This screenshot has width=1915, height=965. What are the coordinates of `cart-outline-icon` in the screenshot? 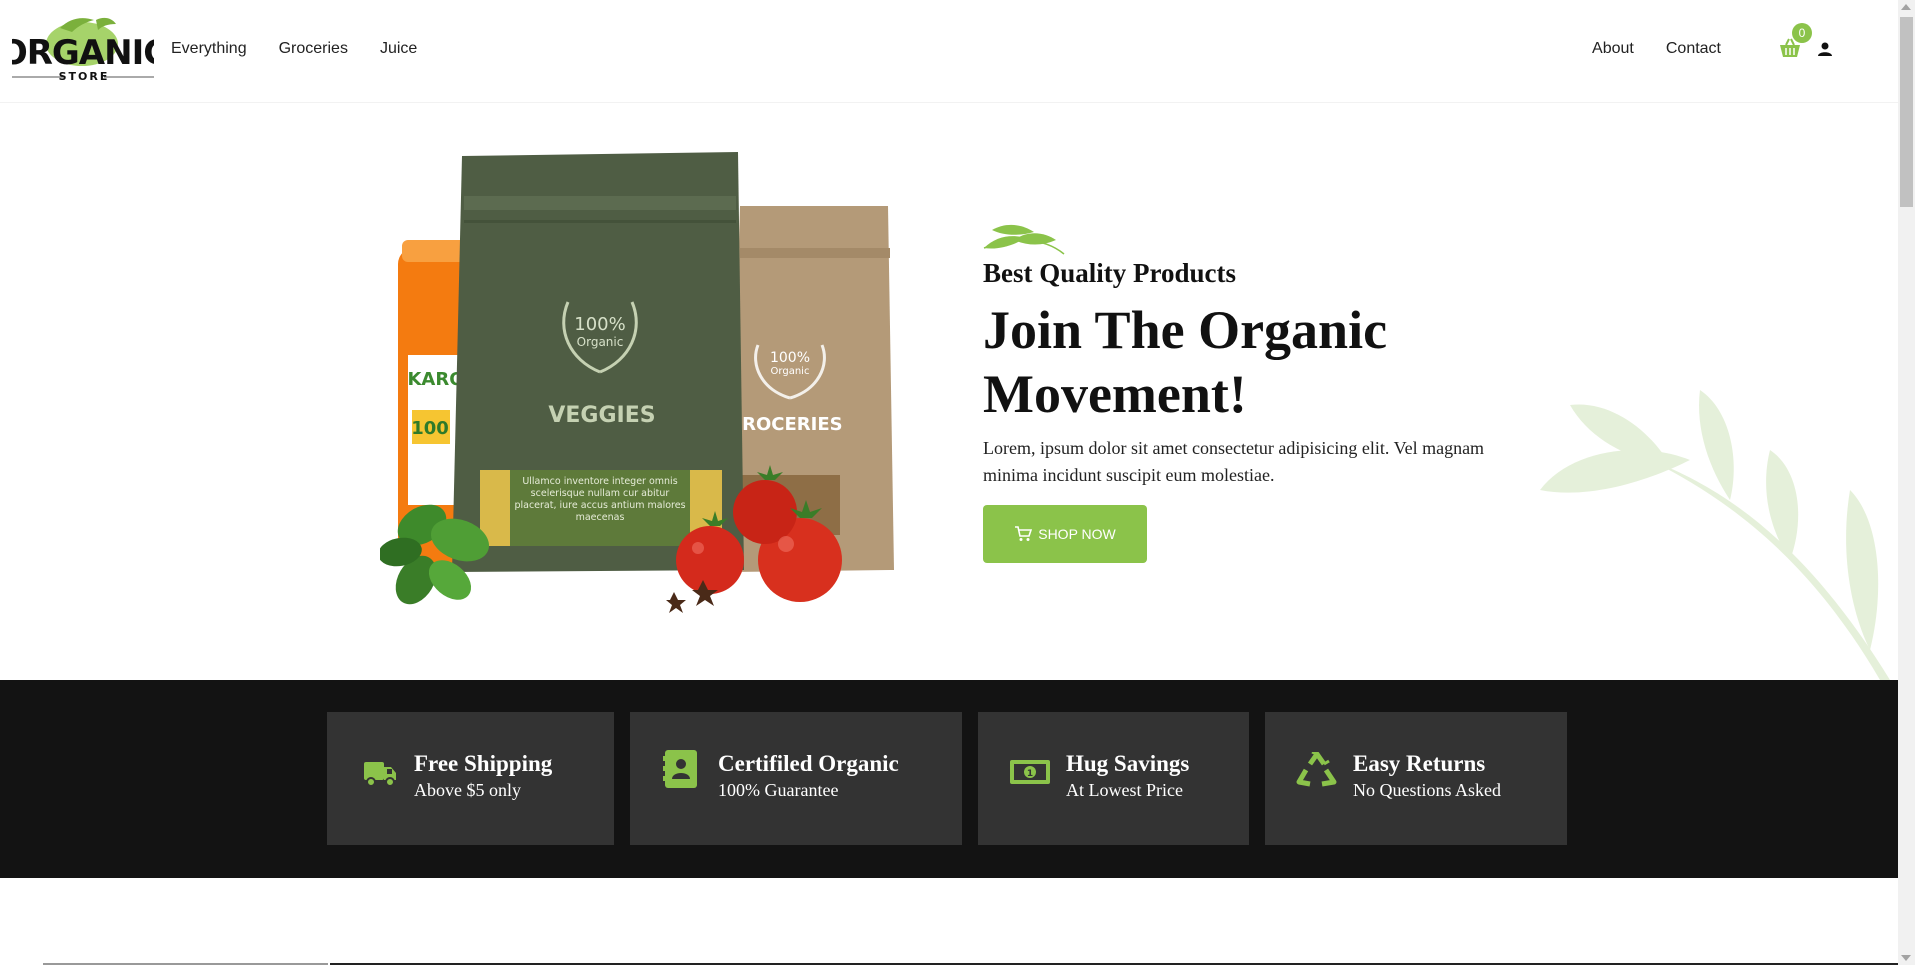 It's located at (1024, 533).